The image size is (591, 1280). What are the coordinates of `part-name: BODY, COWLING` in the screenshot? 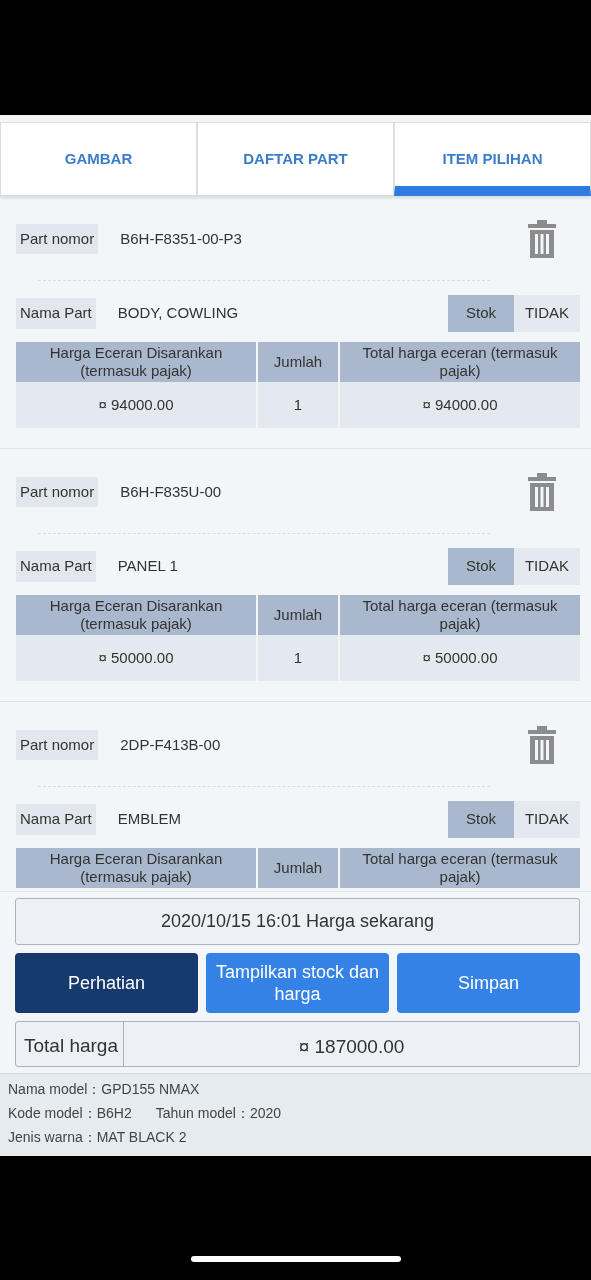 It's located at (178, 313).